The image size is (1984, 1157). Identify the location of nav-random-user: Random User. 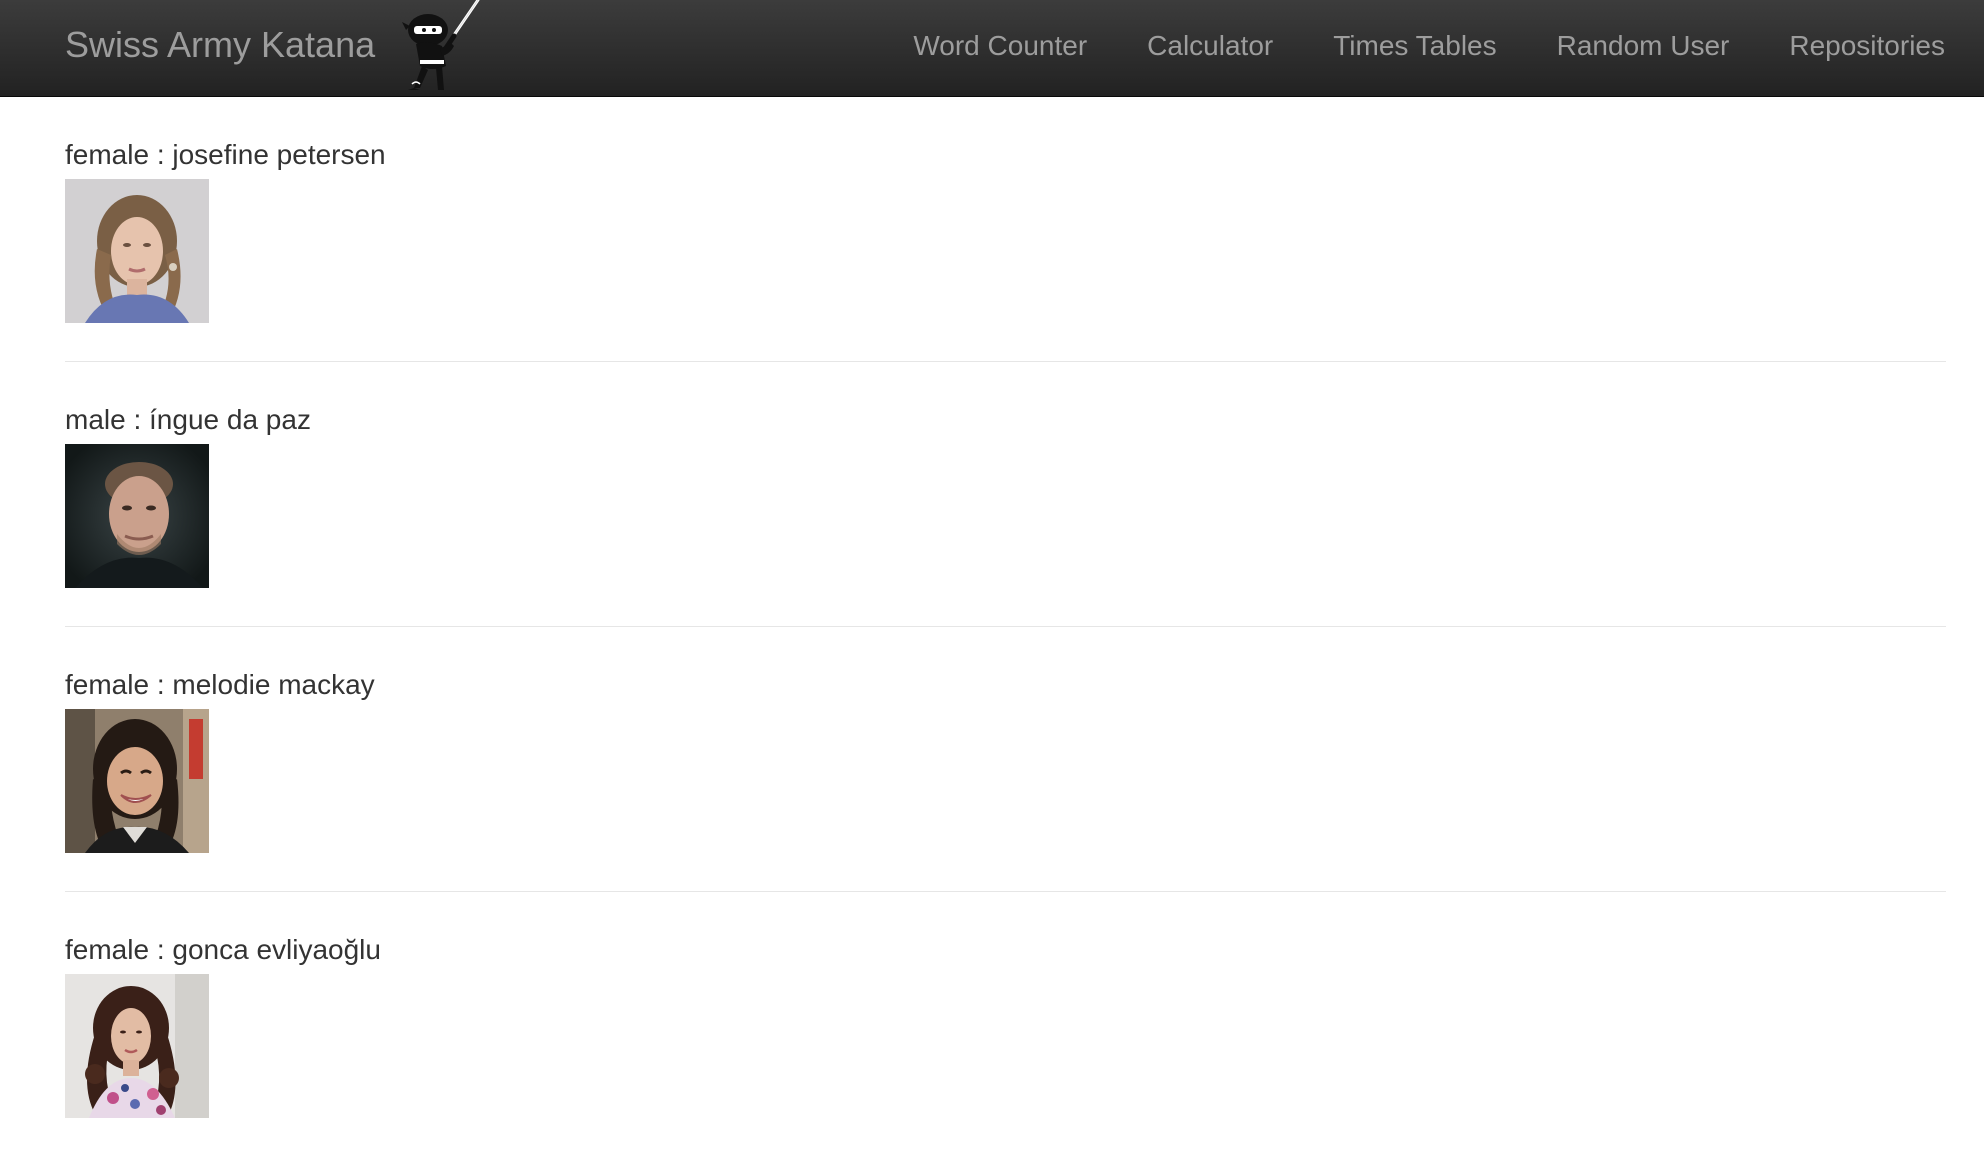
(1643, 46).